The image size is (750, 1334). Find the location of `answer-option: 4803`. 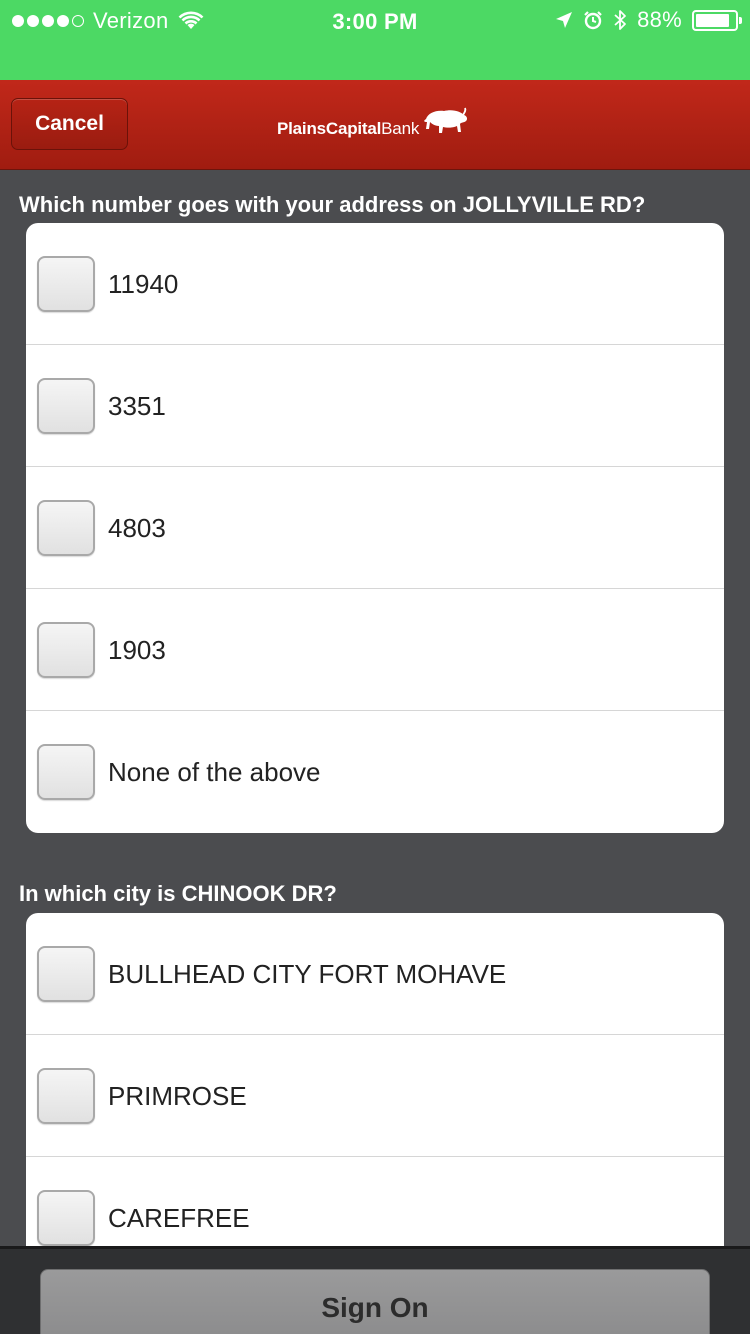

answer-option: 4803 is located at coordinates (375, 528).